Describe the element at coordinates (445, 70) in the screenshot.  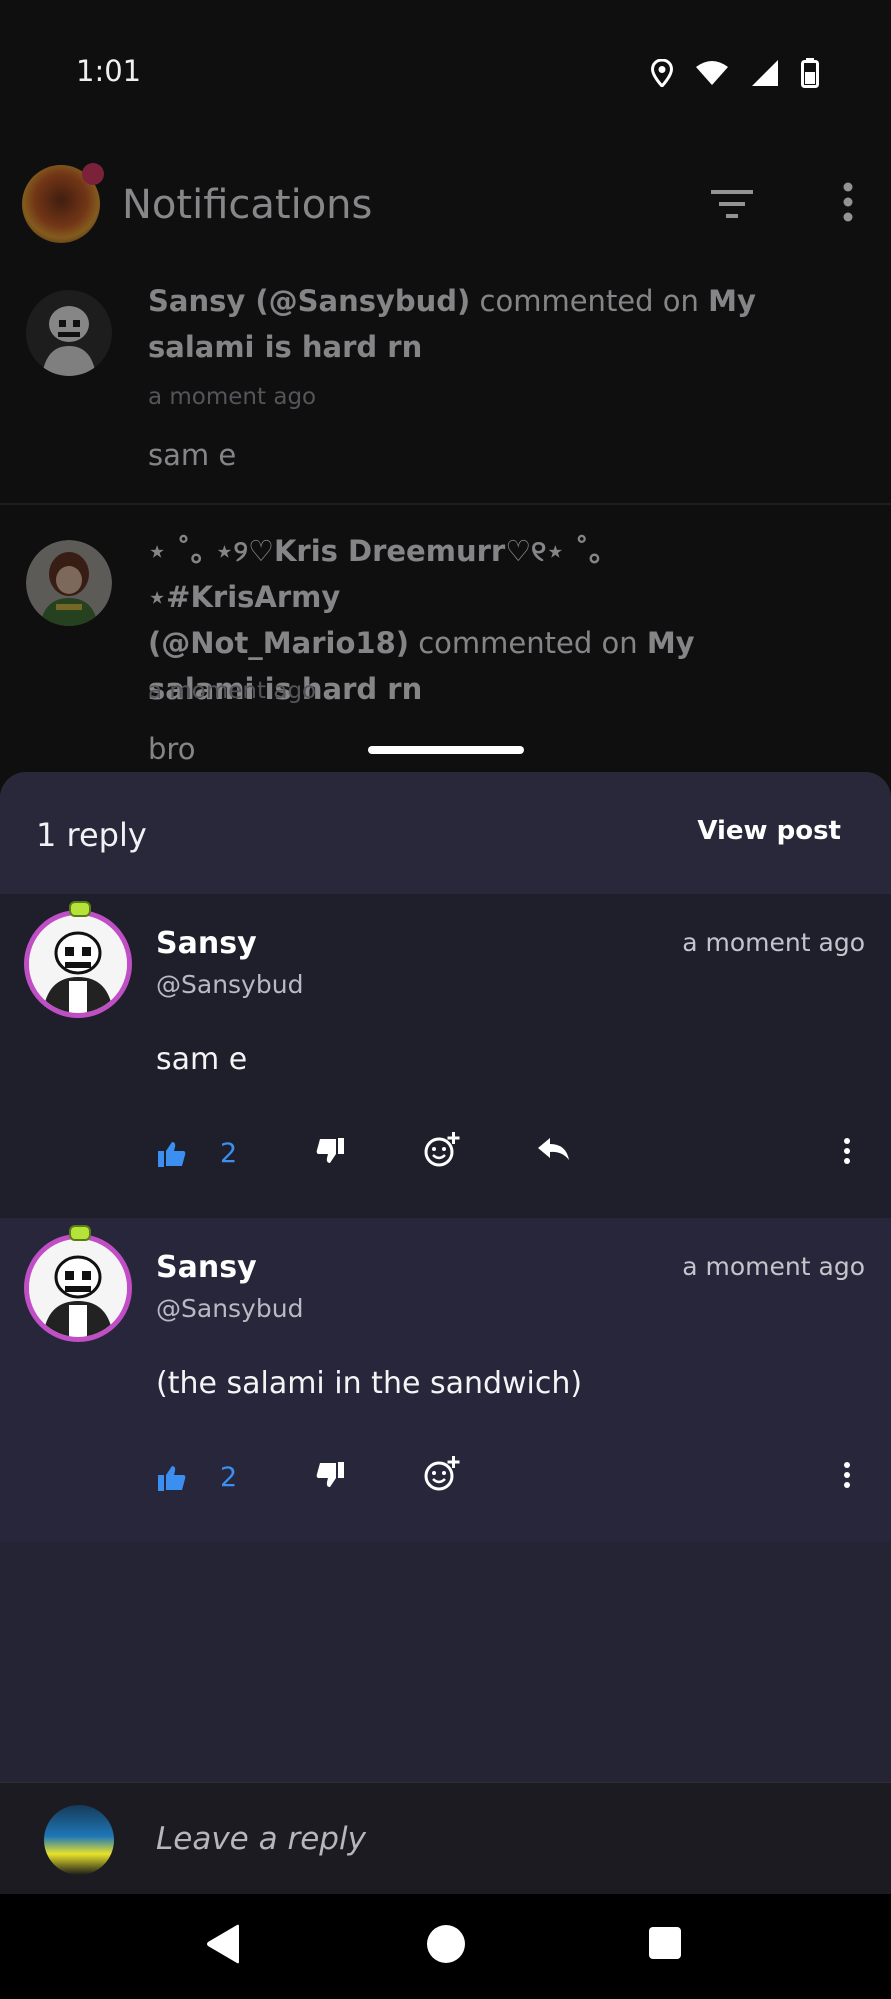
I see `status-bar: 1:01` at that location.